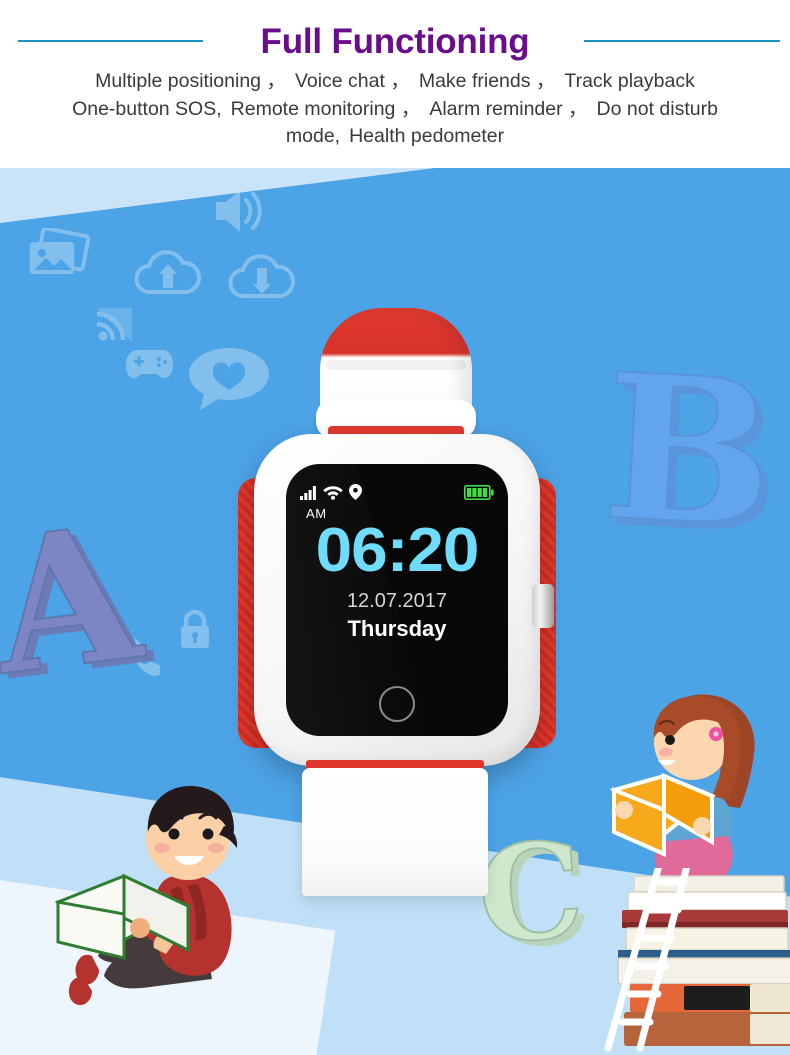 The width and height of the screenshot is (790, 1055). I want to click on watch-time: 06:20, so click(397, 550).